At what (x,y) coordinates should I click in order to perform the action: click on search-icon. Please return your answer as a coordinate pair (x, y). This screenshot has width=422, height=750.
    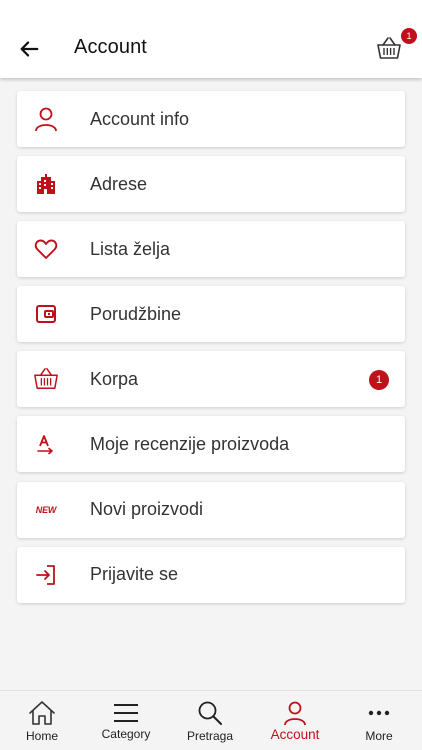
    Looking at the image, I should click on (210, 713).